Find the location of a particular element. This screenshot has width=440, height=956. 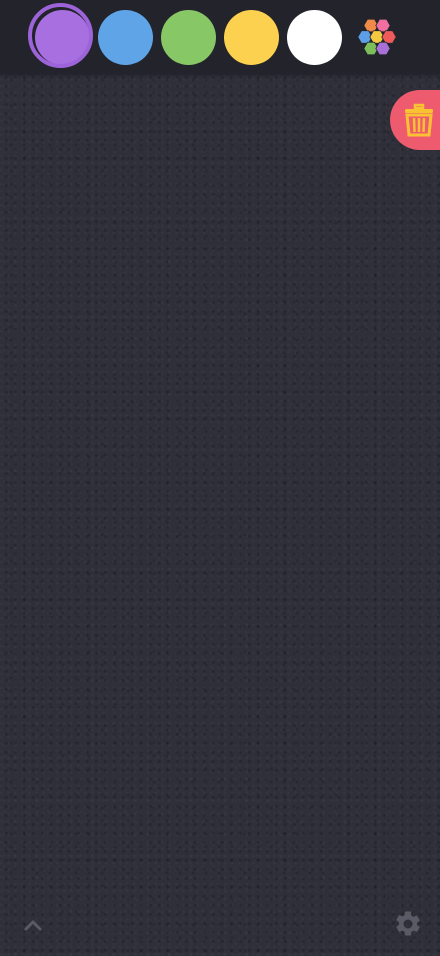

hexagon-cluster-icon is located at coordinates (377, 37).